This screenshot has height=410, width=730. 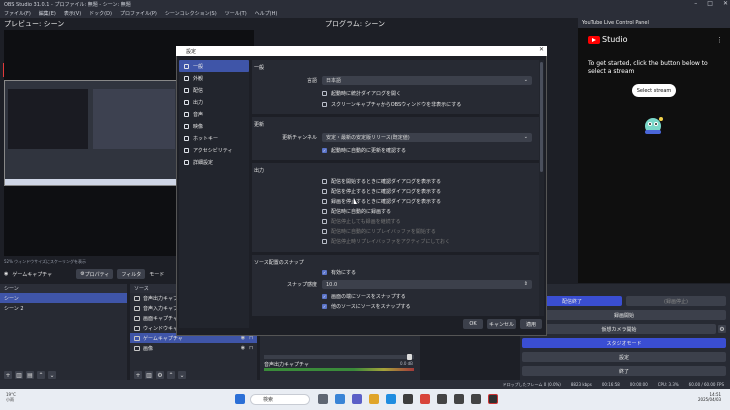 I want to click on properties-button: ⚙ プロパティ, so click(x=95, y=274).